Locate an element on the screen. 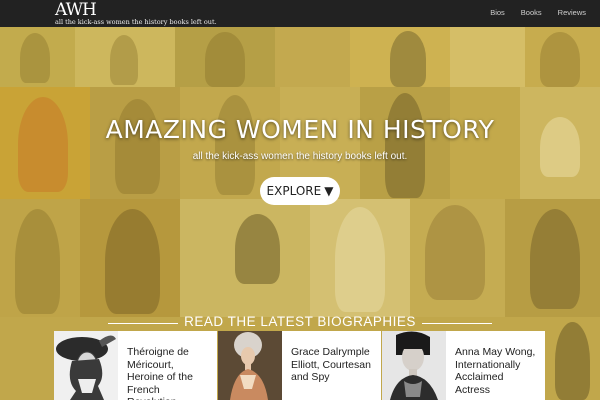 This screenshot has height=400, width=600. nav-link-books: Books is located at coordinates (531, 12).